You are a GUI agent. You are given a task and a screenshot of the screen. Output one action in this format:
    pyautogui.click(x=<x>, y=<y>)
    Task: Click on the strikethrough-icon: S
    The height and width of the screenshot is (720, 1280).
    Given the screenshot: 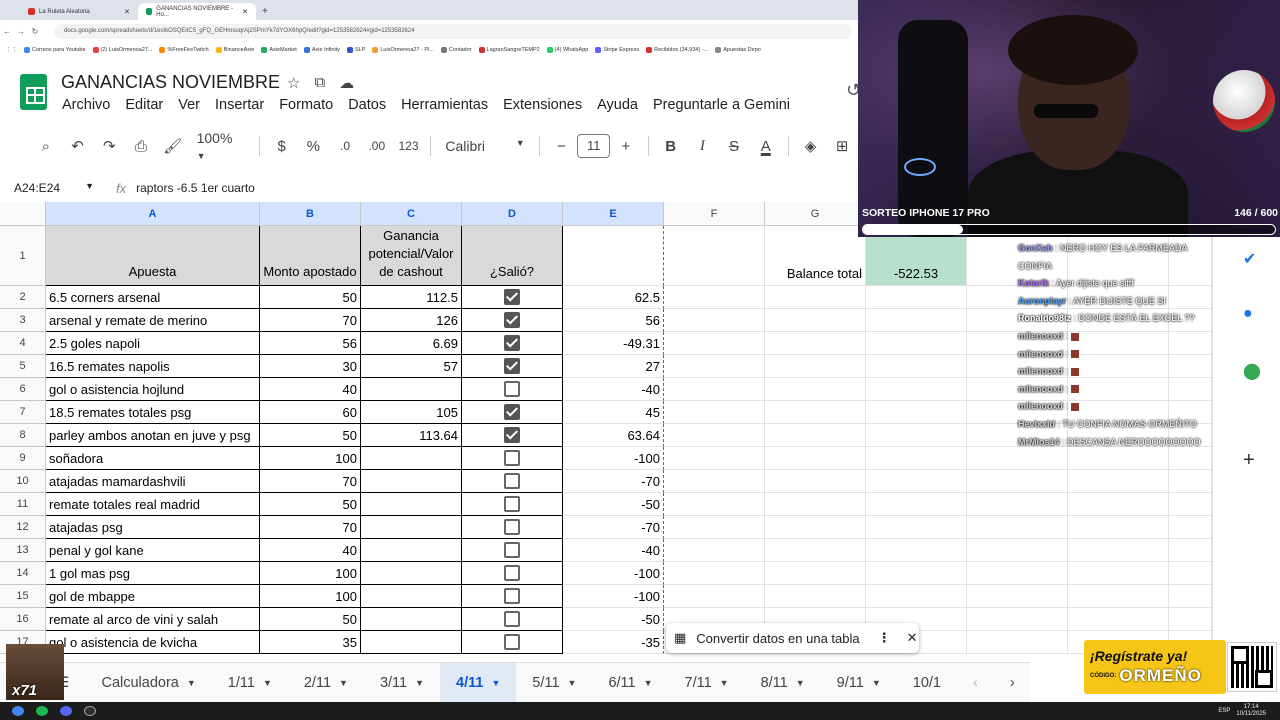 What is the action you would take?
    pyautogui.click(x=734, y=146)
    